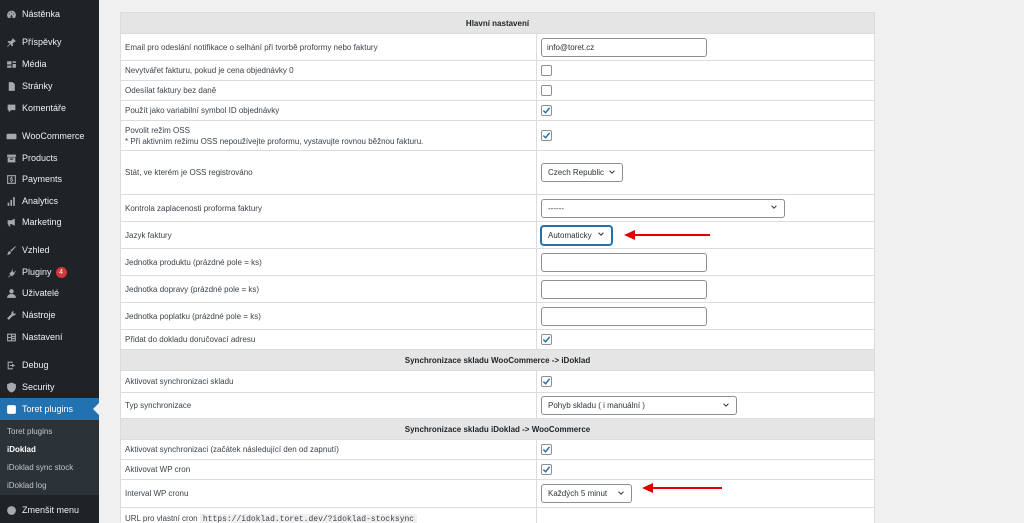 Image resolution: width=1024 pixels, height=523 pixels. Describe the element at coordinates (29, 431) in the screenshot. I see `submenu-item-toret-plugins: Toret plugins` at that location.